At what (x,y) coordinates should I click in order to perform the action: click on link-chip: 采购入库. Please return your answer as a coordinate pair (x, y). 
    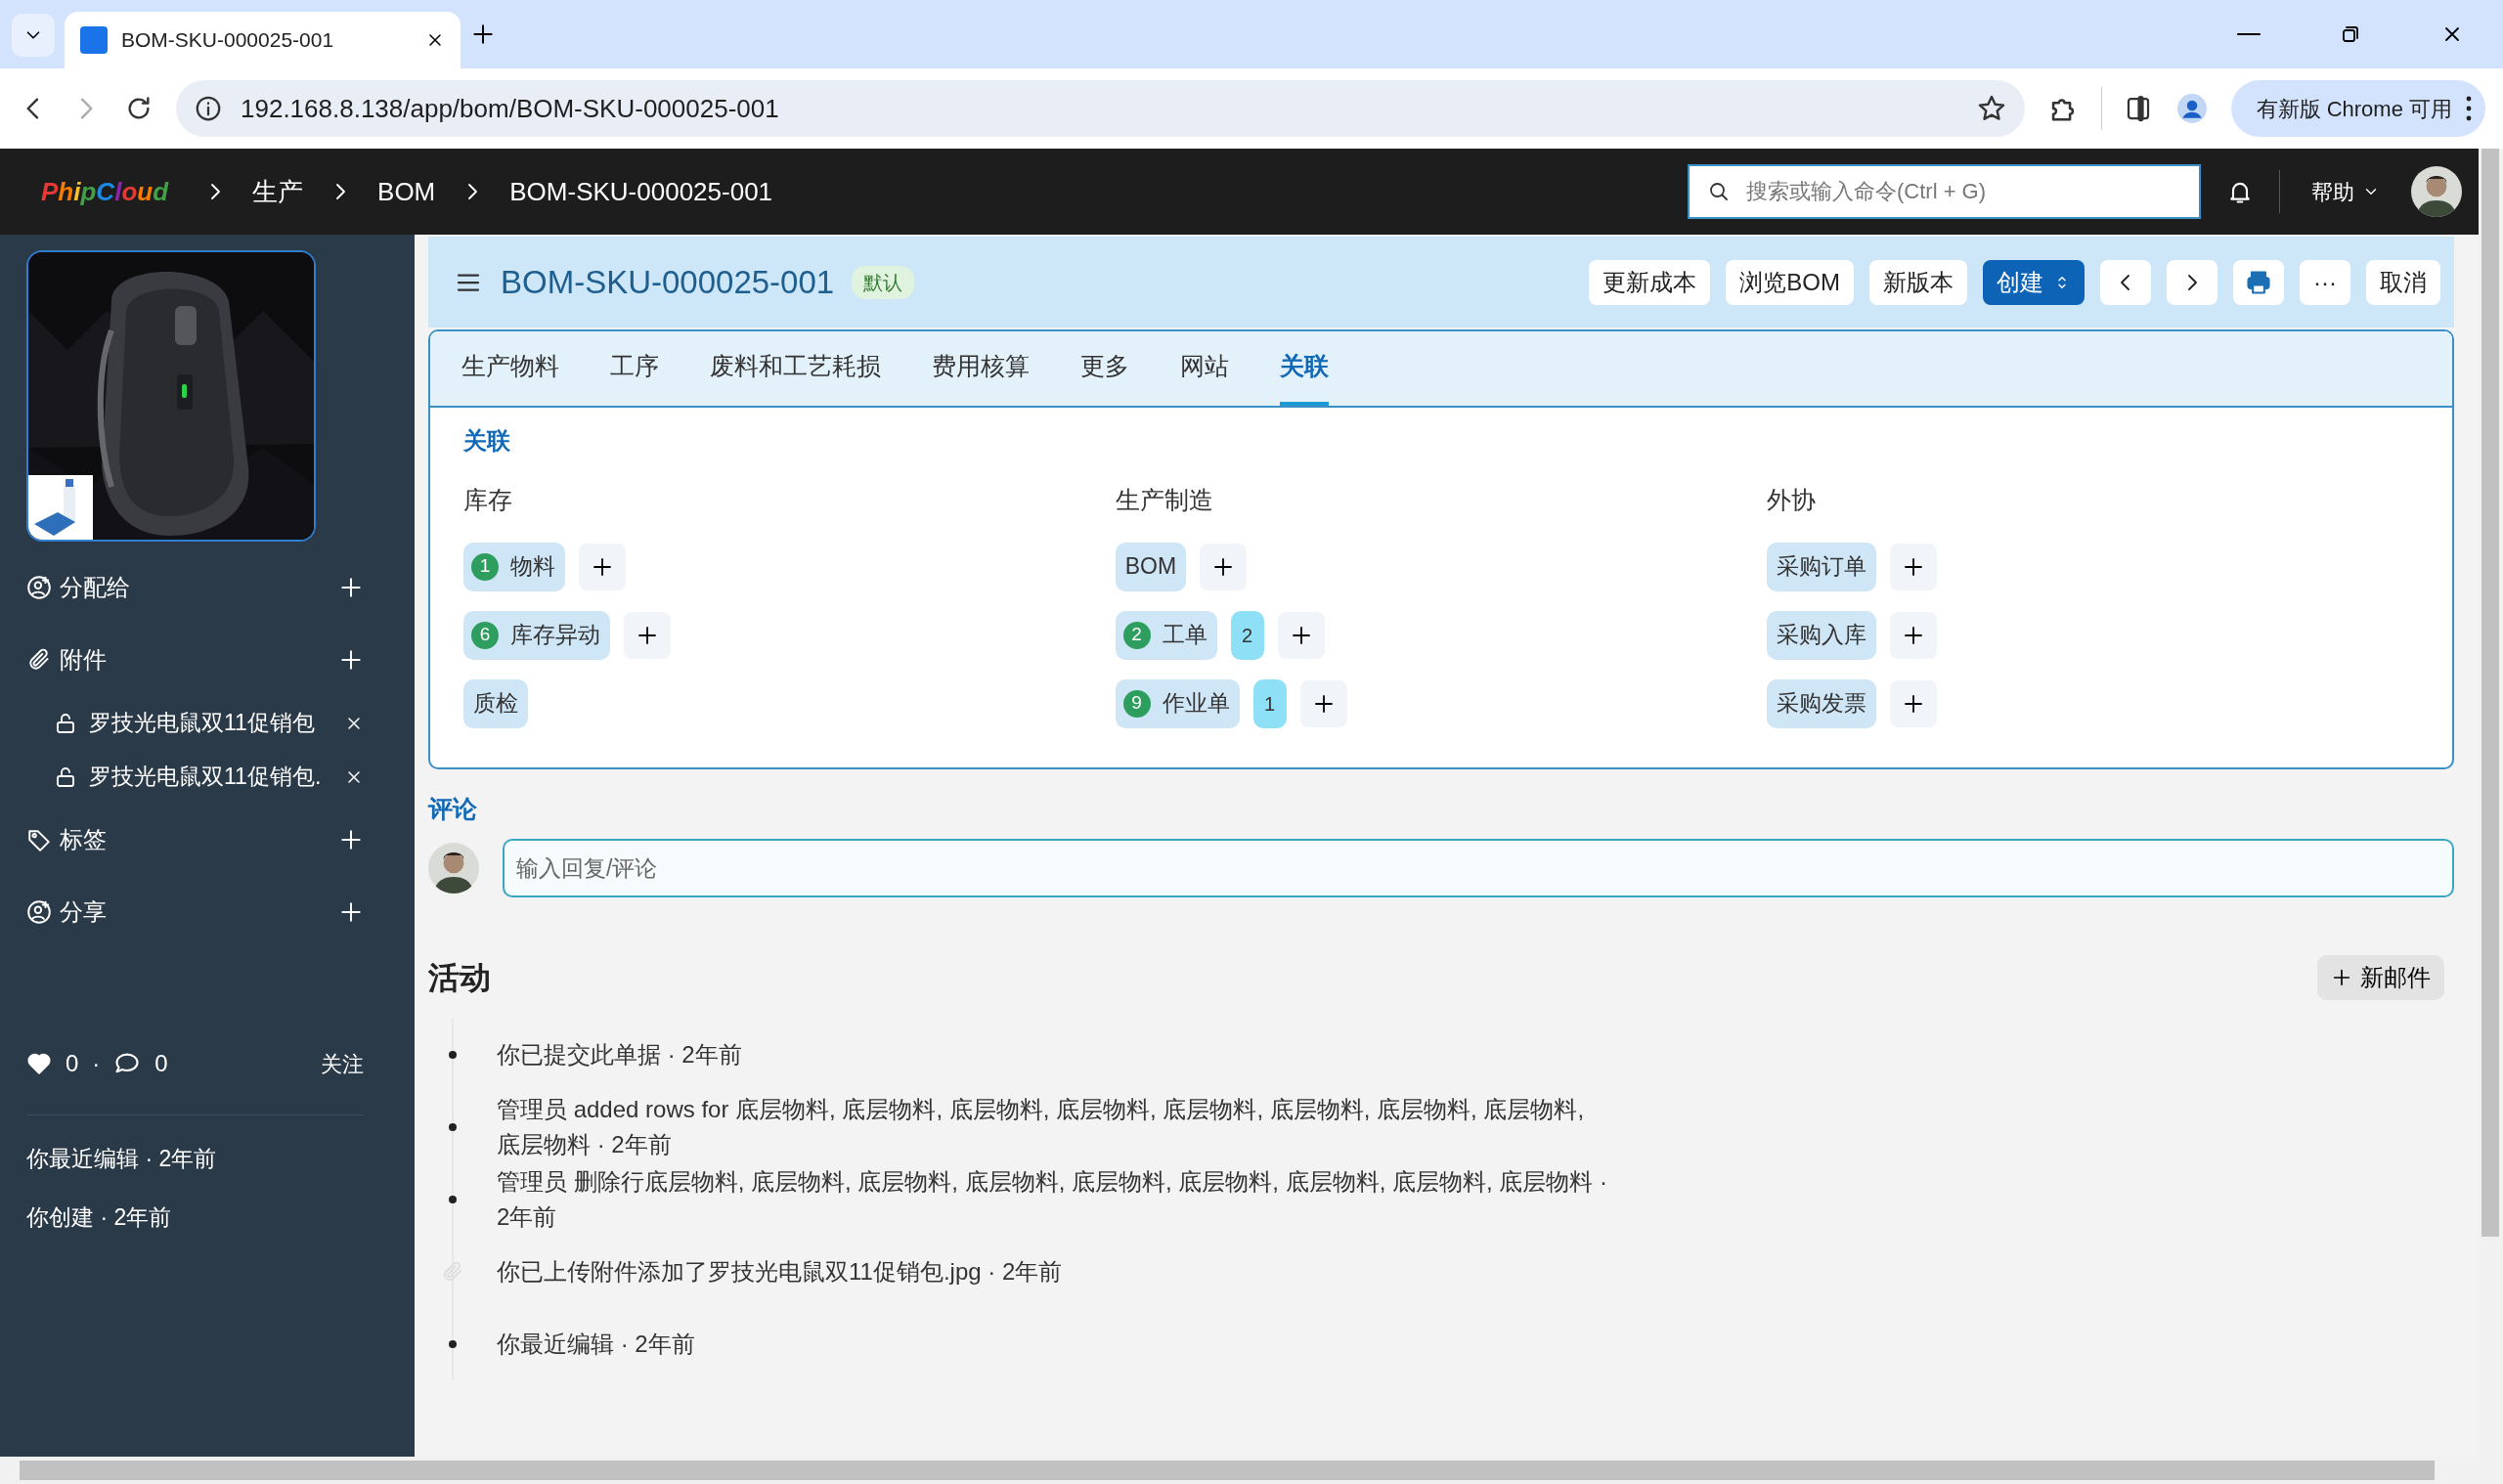
    Looking at the image, I should click on (1822, 635).